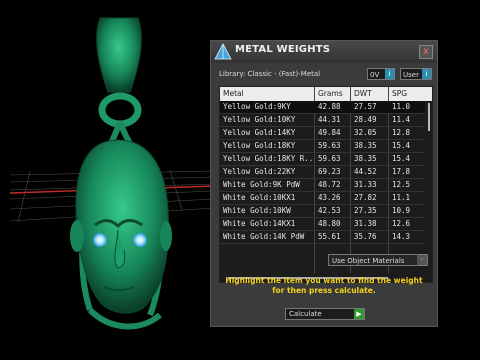 The height and width of the screenshot is (360, 480). Describe the element at coordinates (401, 197) in the screenshot. I see `cell-spg: 11.1` at that location.